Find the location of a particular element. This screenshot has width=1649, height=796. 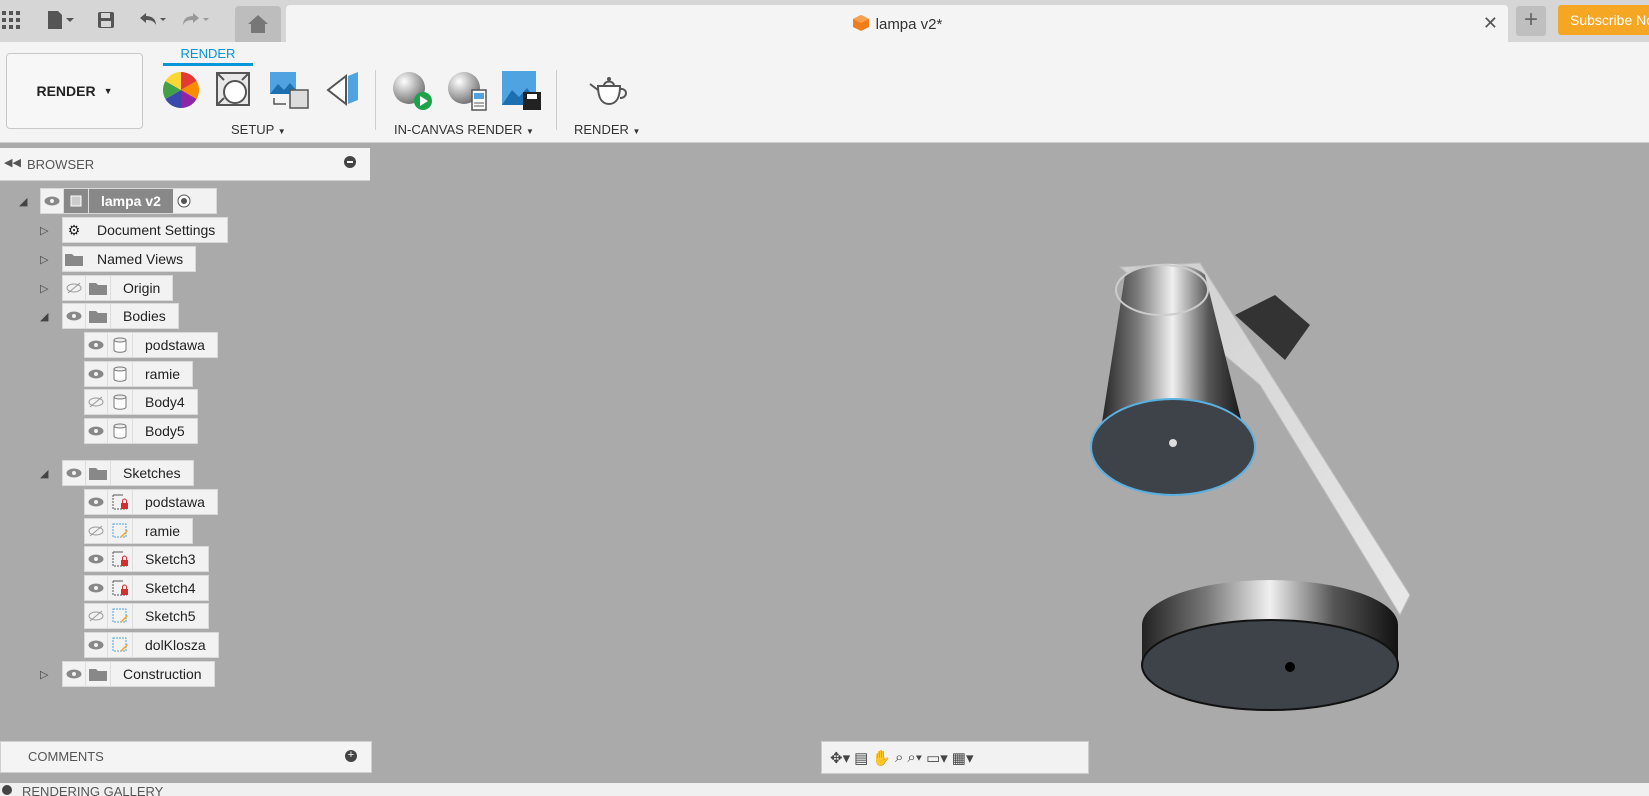

root-label: lampa v2 is located at coordinates (131, 201).